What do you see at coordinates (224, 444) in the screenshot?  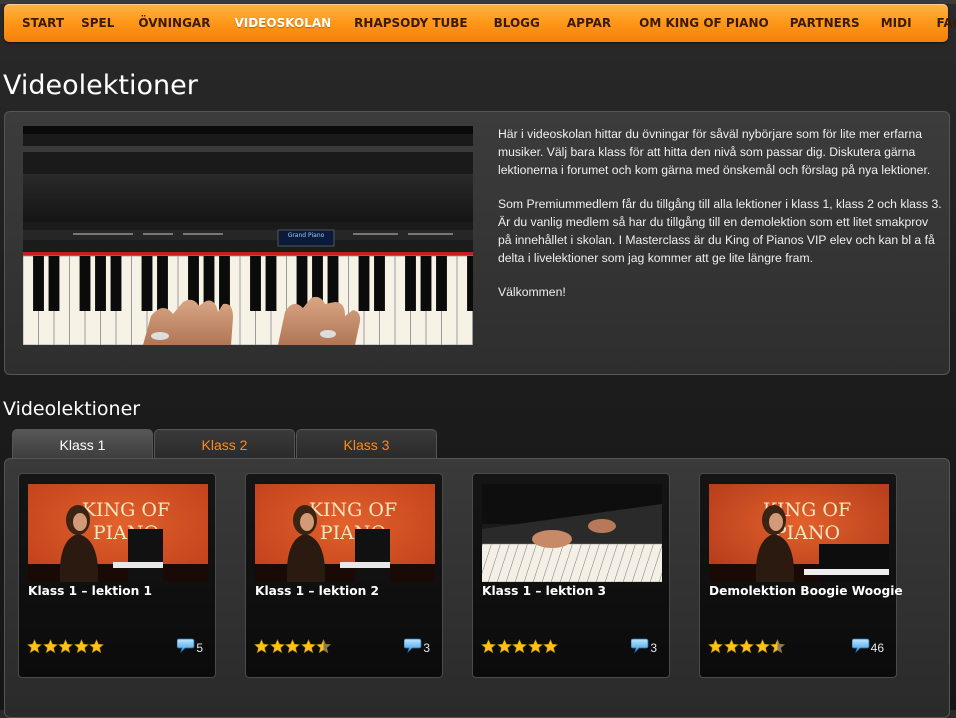 I see `tab-klass-2: Klass 2` at bounding box center [224, 444].